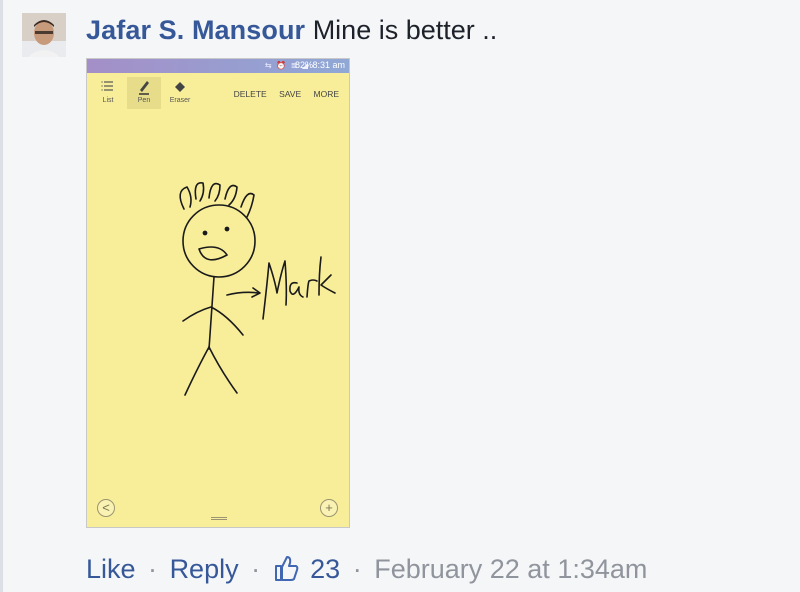 The image size is (800, 592). What do you see at coordinates (1, 296) in the screenshot?
I see `thread-rule` at bounding box center [1, 296].